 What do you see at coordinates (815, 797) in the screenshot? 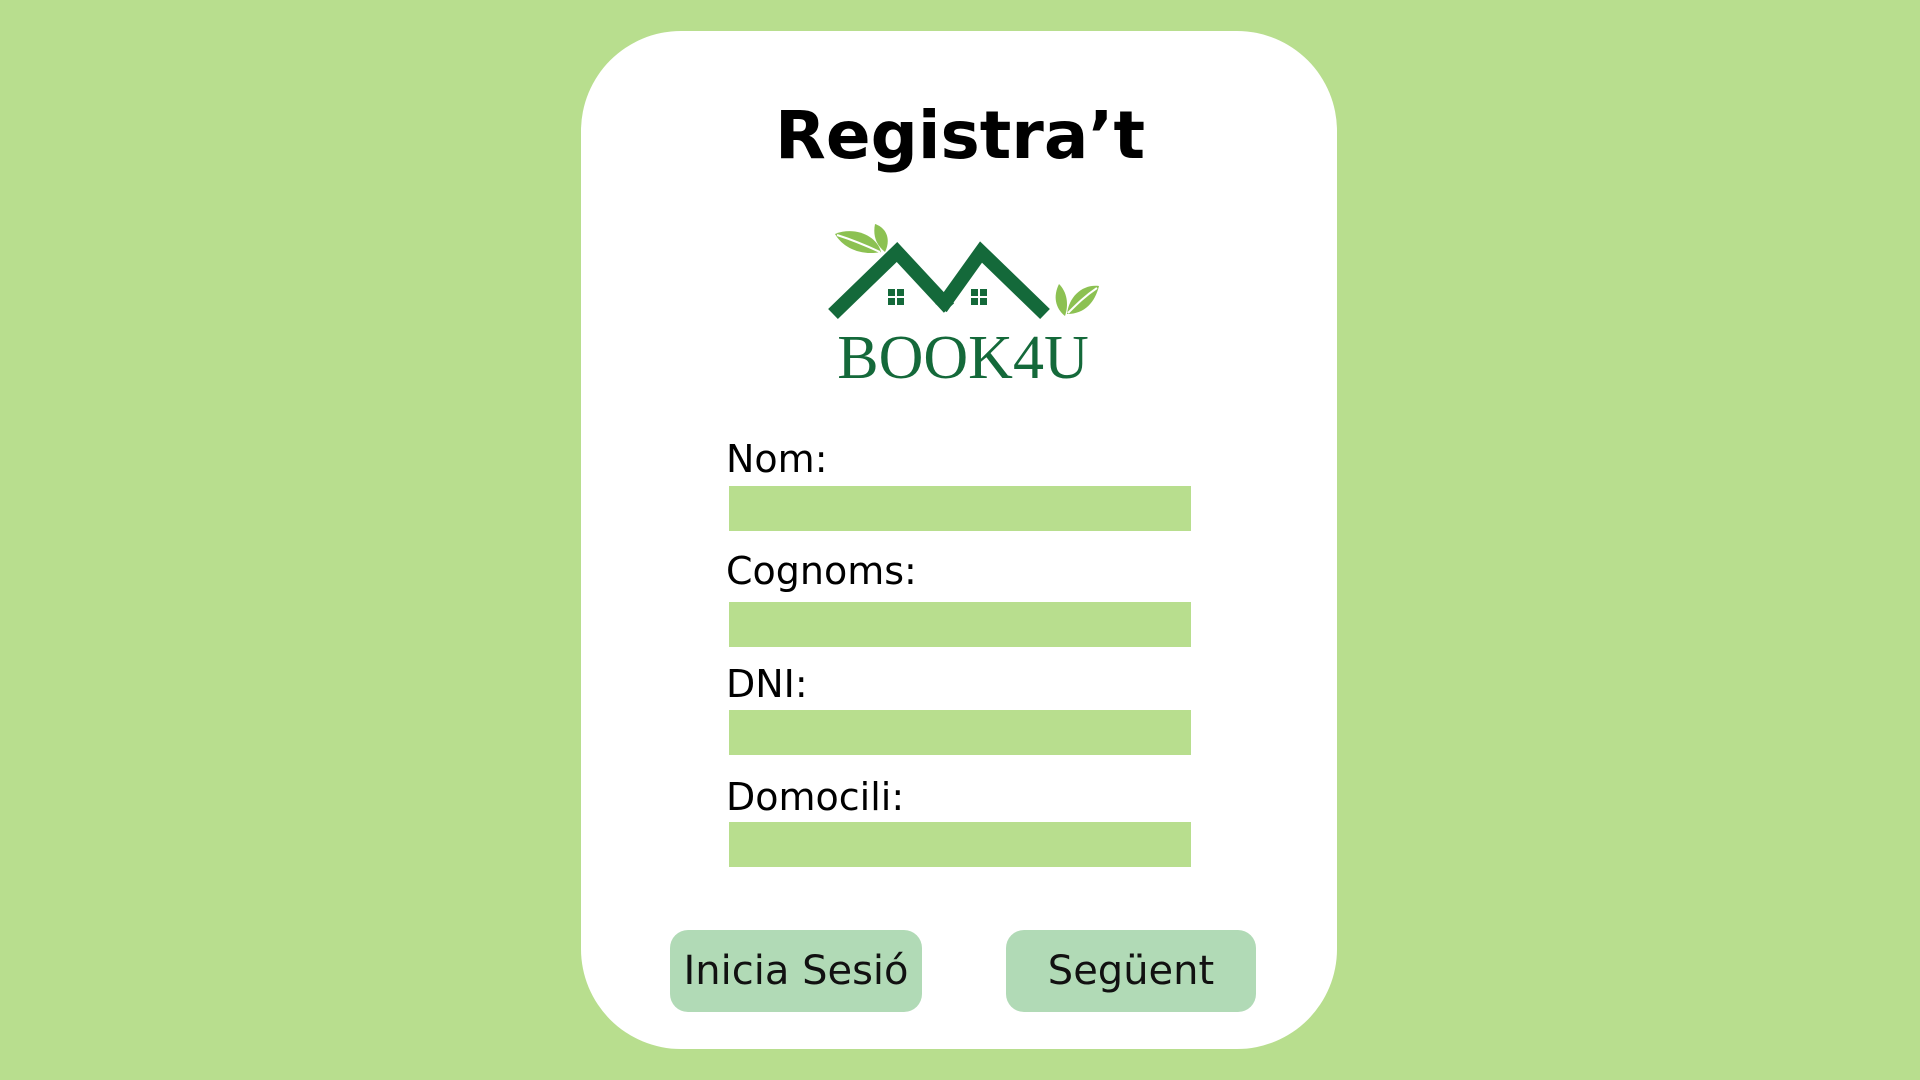
I see `address-label: Domocili:` at bounding box center [815, 797].